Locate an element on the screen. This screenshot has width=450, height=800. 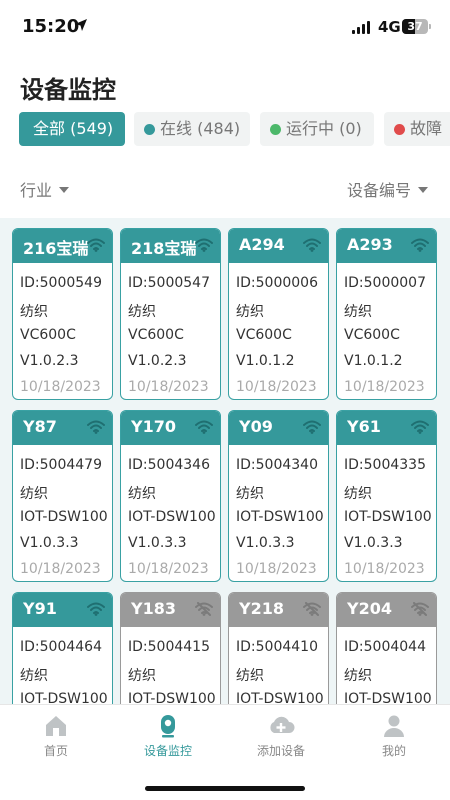
tab-label: 我的 is located at coordinates (393, 751).